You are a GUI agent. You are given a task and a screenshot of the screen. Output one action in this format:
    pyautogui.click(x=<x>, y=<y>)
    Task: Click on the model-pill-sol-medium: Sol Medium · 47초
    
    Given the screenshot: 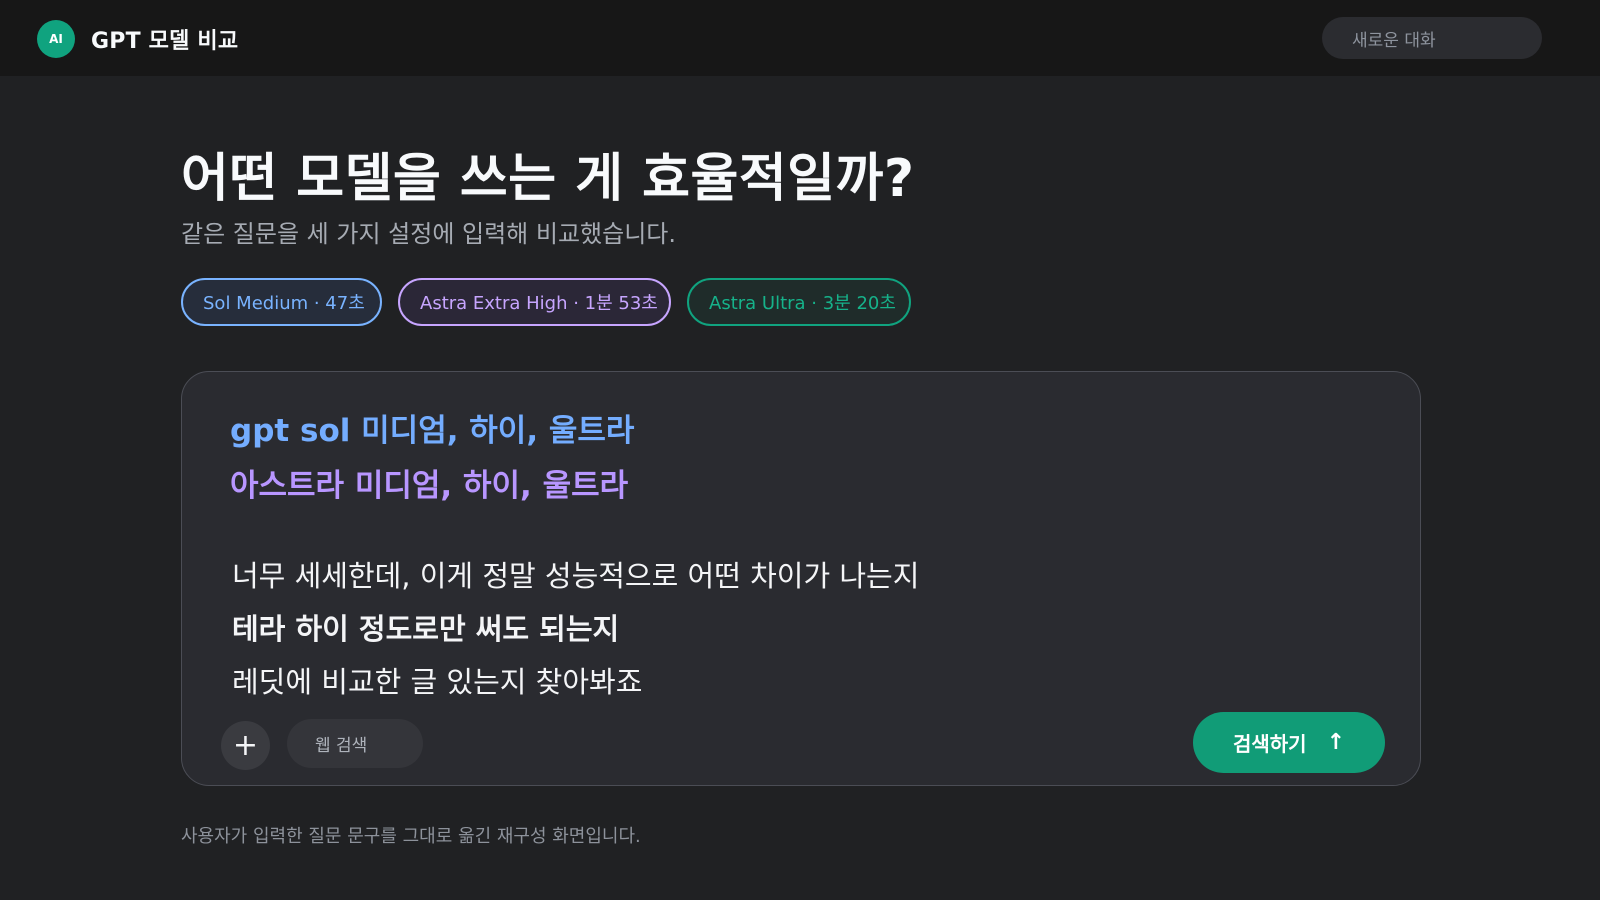 What is the action you would take?
    pyautogui.click(x=281, y=302)
    